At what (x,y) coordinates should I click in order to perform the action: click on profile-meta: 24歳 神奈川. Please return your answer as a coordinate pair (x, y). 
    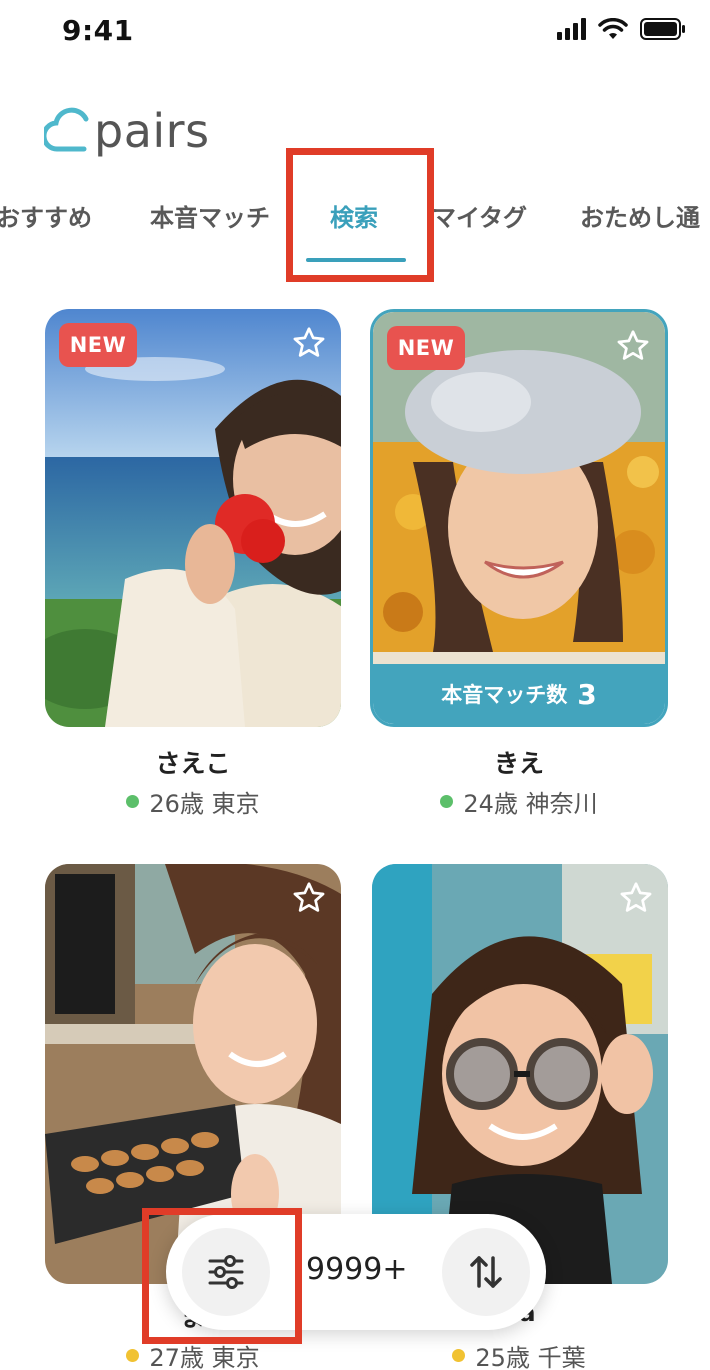
    Looking at the image, I should click on (519, 801).